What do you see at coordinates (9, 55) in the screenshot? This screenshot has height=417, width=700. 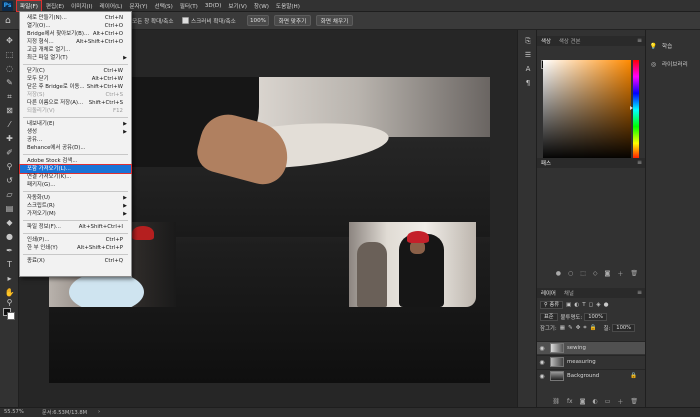 I see `marquee-tool-icon: ⬚` at bounding box center [9, 55].